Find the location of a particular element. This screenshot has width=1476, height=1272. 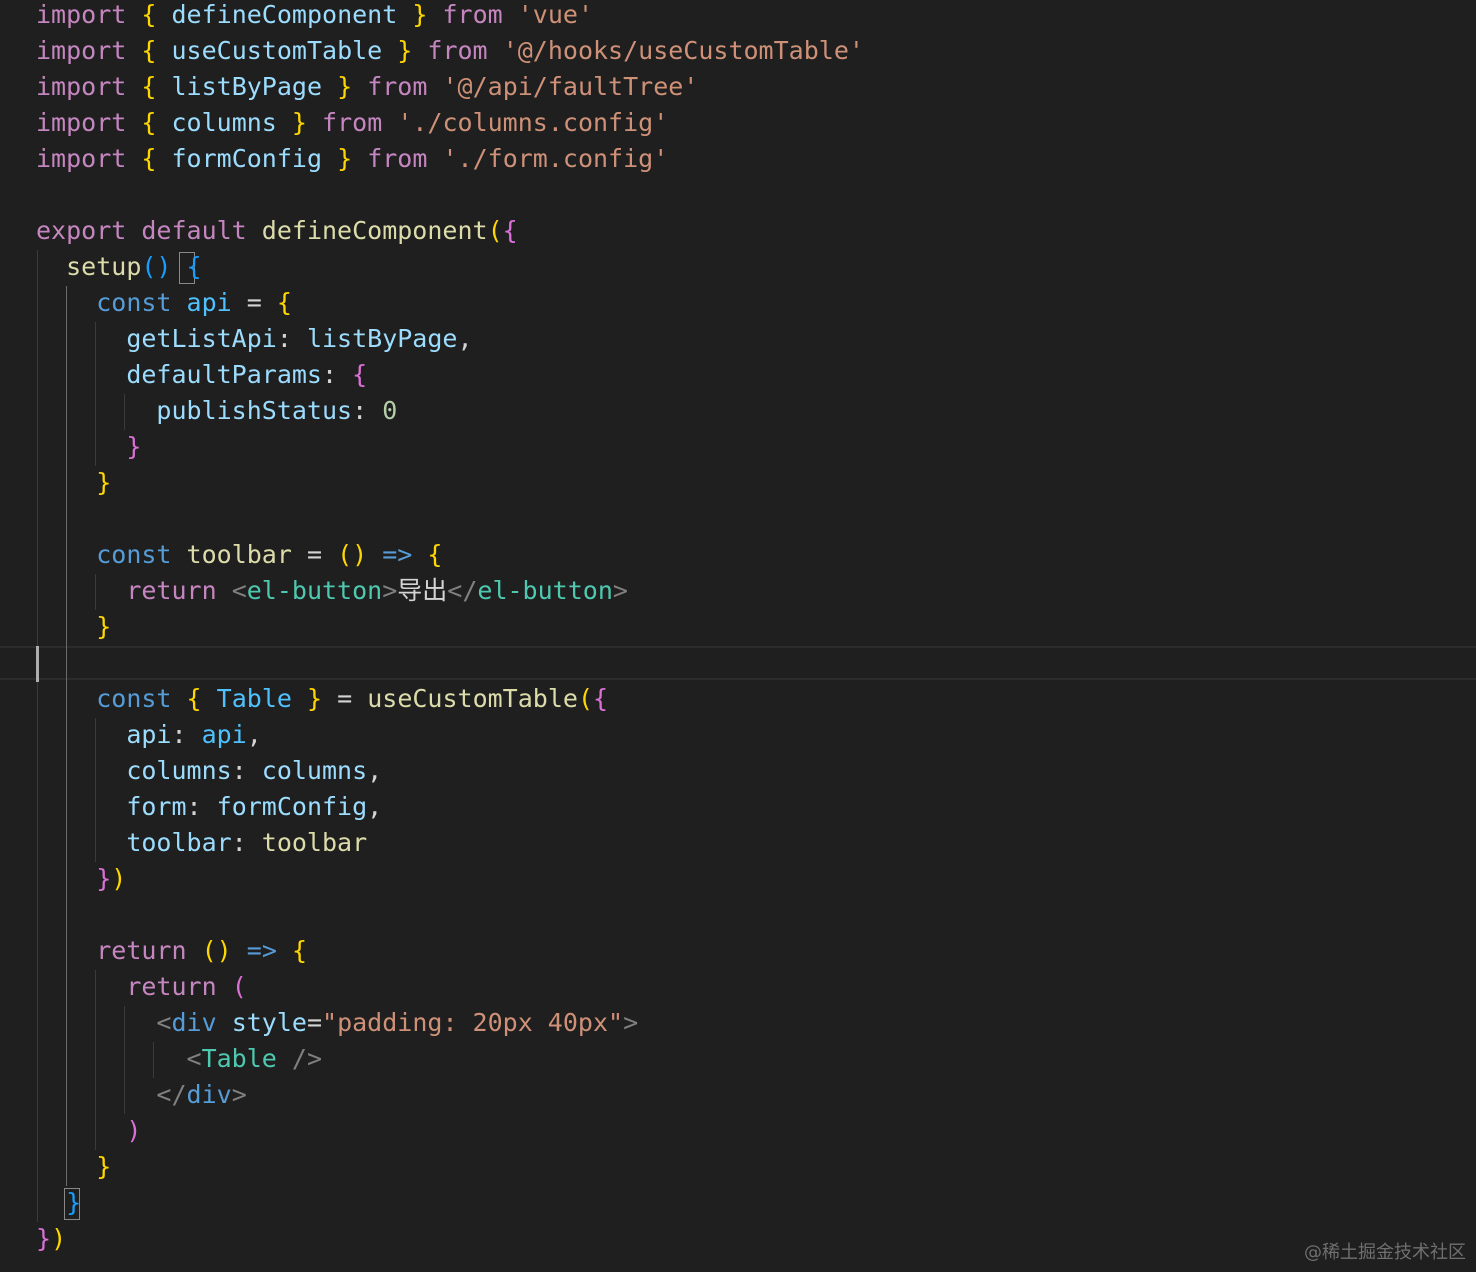

code-line: form: formConfig, is located at coordinates (209, 807).